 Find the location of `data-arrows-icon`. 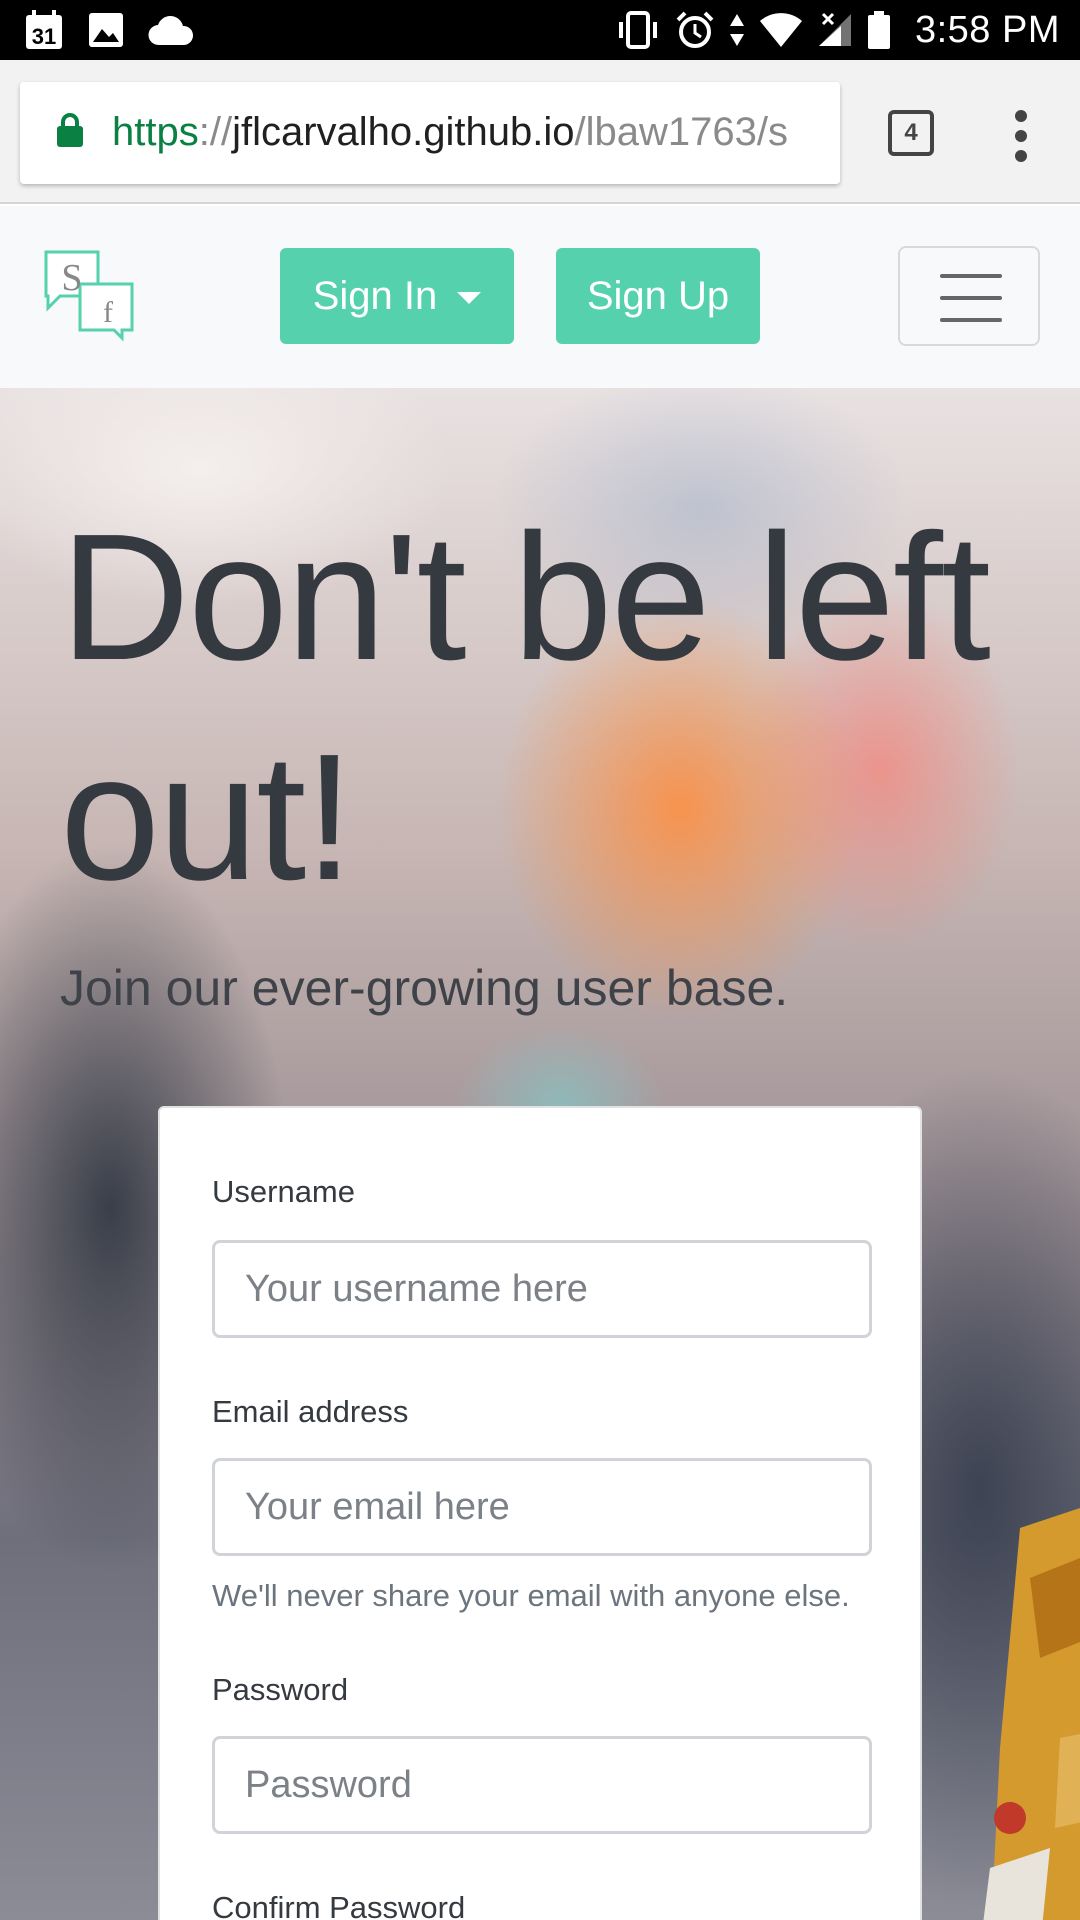

data-arrows-icon is located at coordinates (737, 30).